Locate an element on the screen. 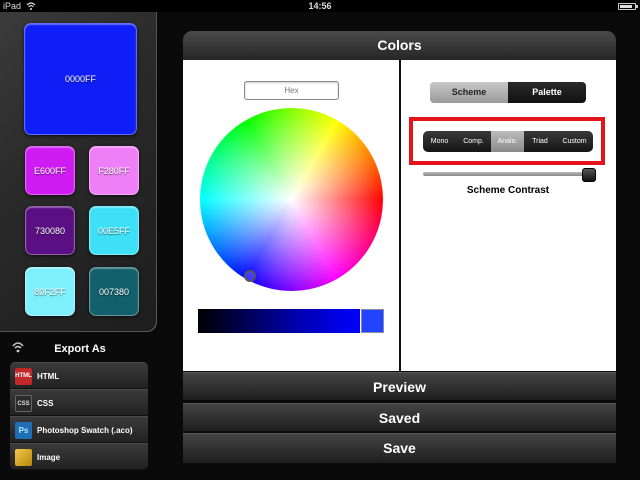 Image resolution: width=640 pixels, height=480 pixels. scheme-contrast-slider is located at coordinates (508, 174).